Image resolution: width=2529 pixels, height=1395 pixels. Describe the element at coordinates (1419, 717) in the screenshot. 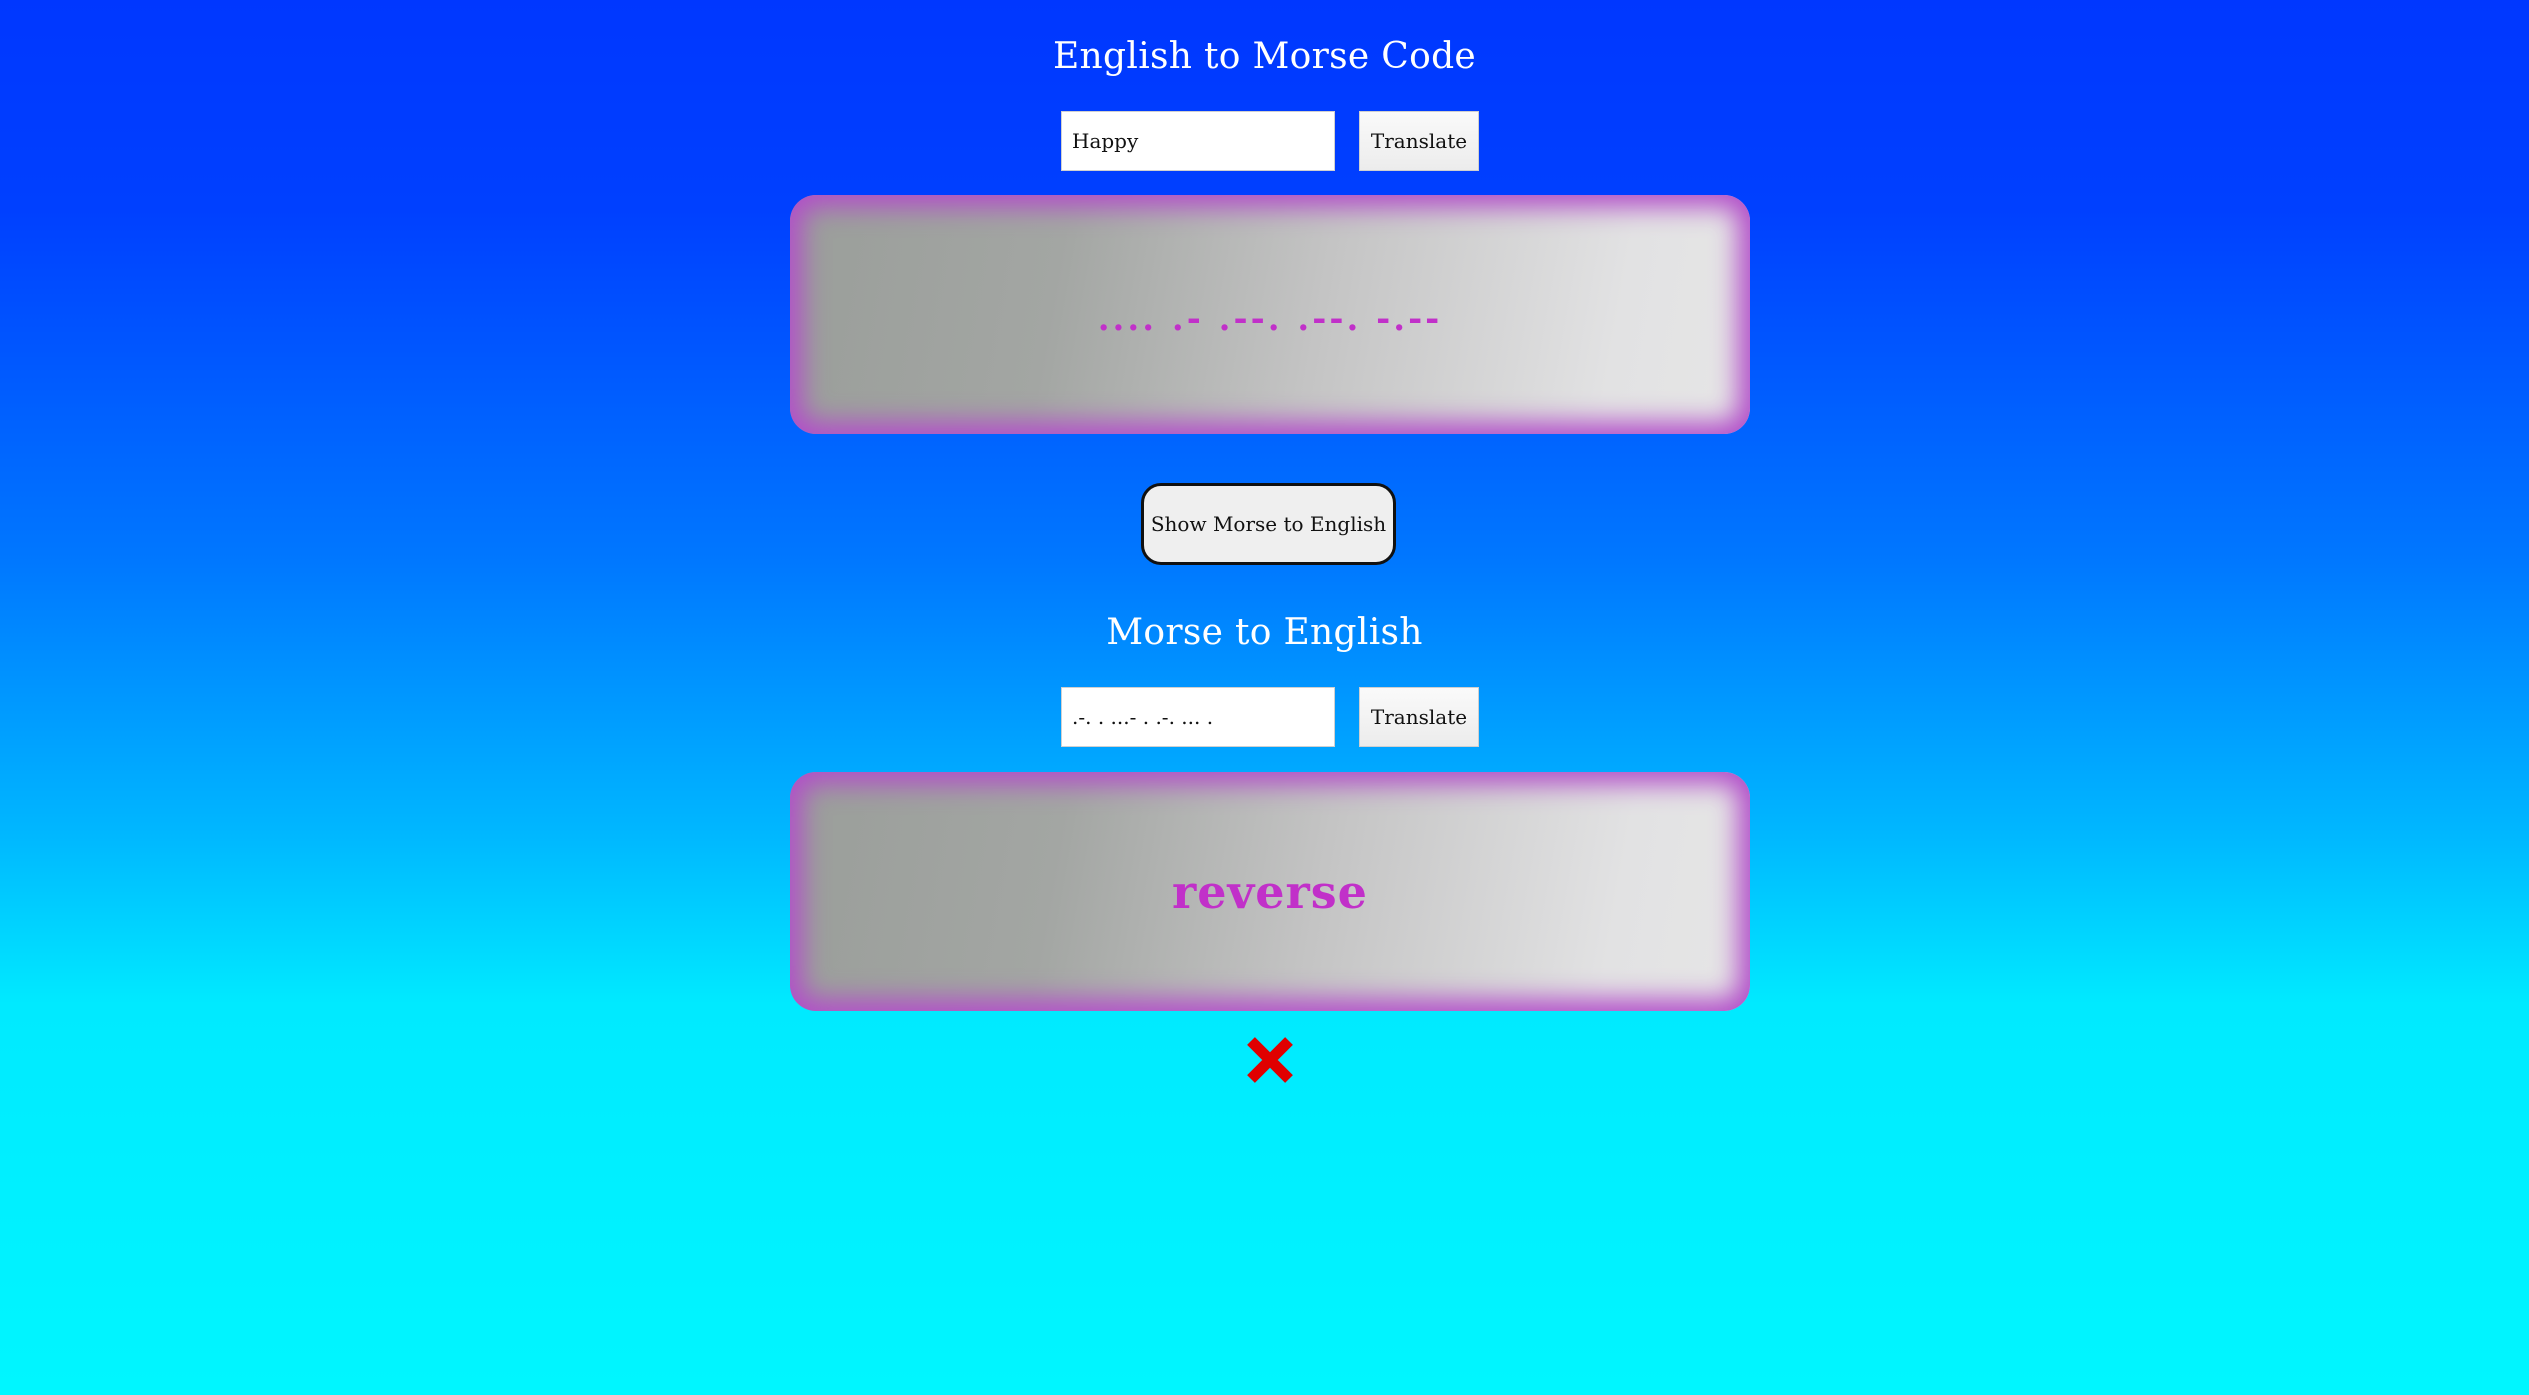

I see `morse-translate-button: Translate` at that location.